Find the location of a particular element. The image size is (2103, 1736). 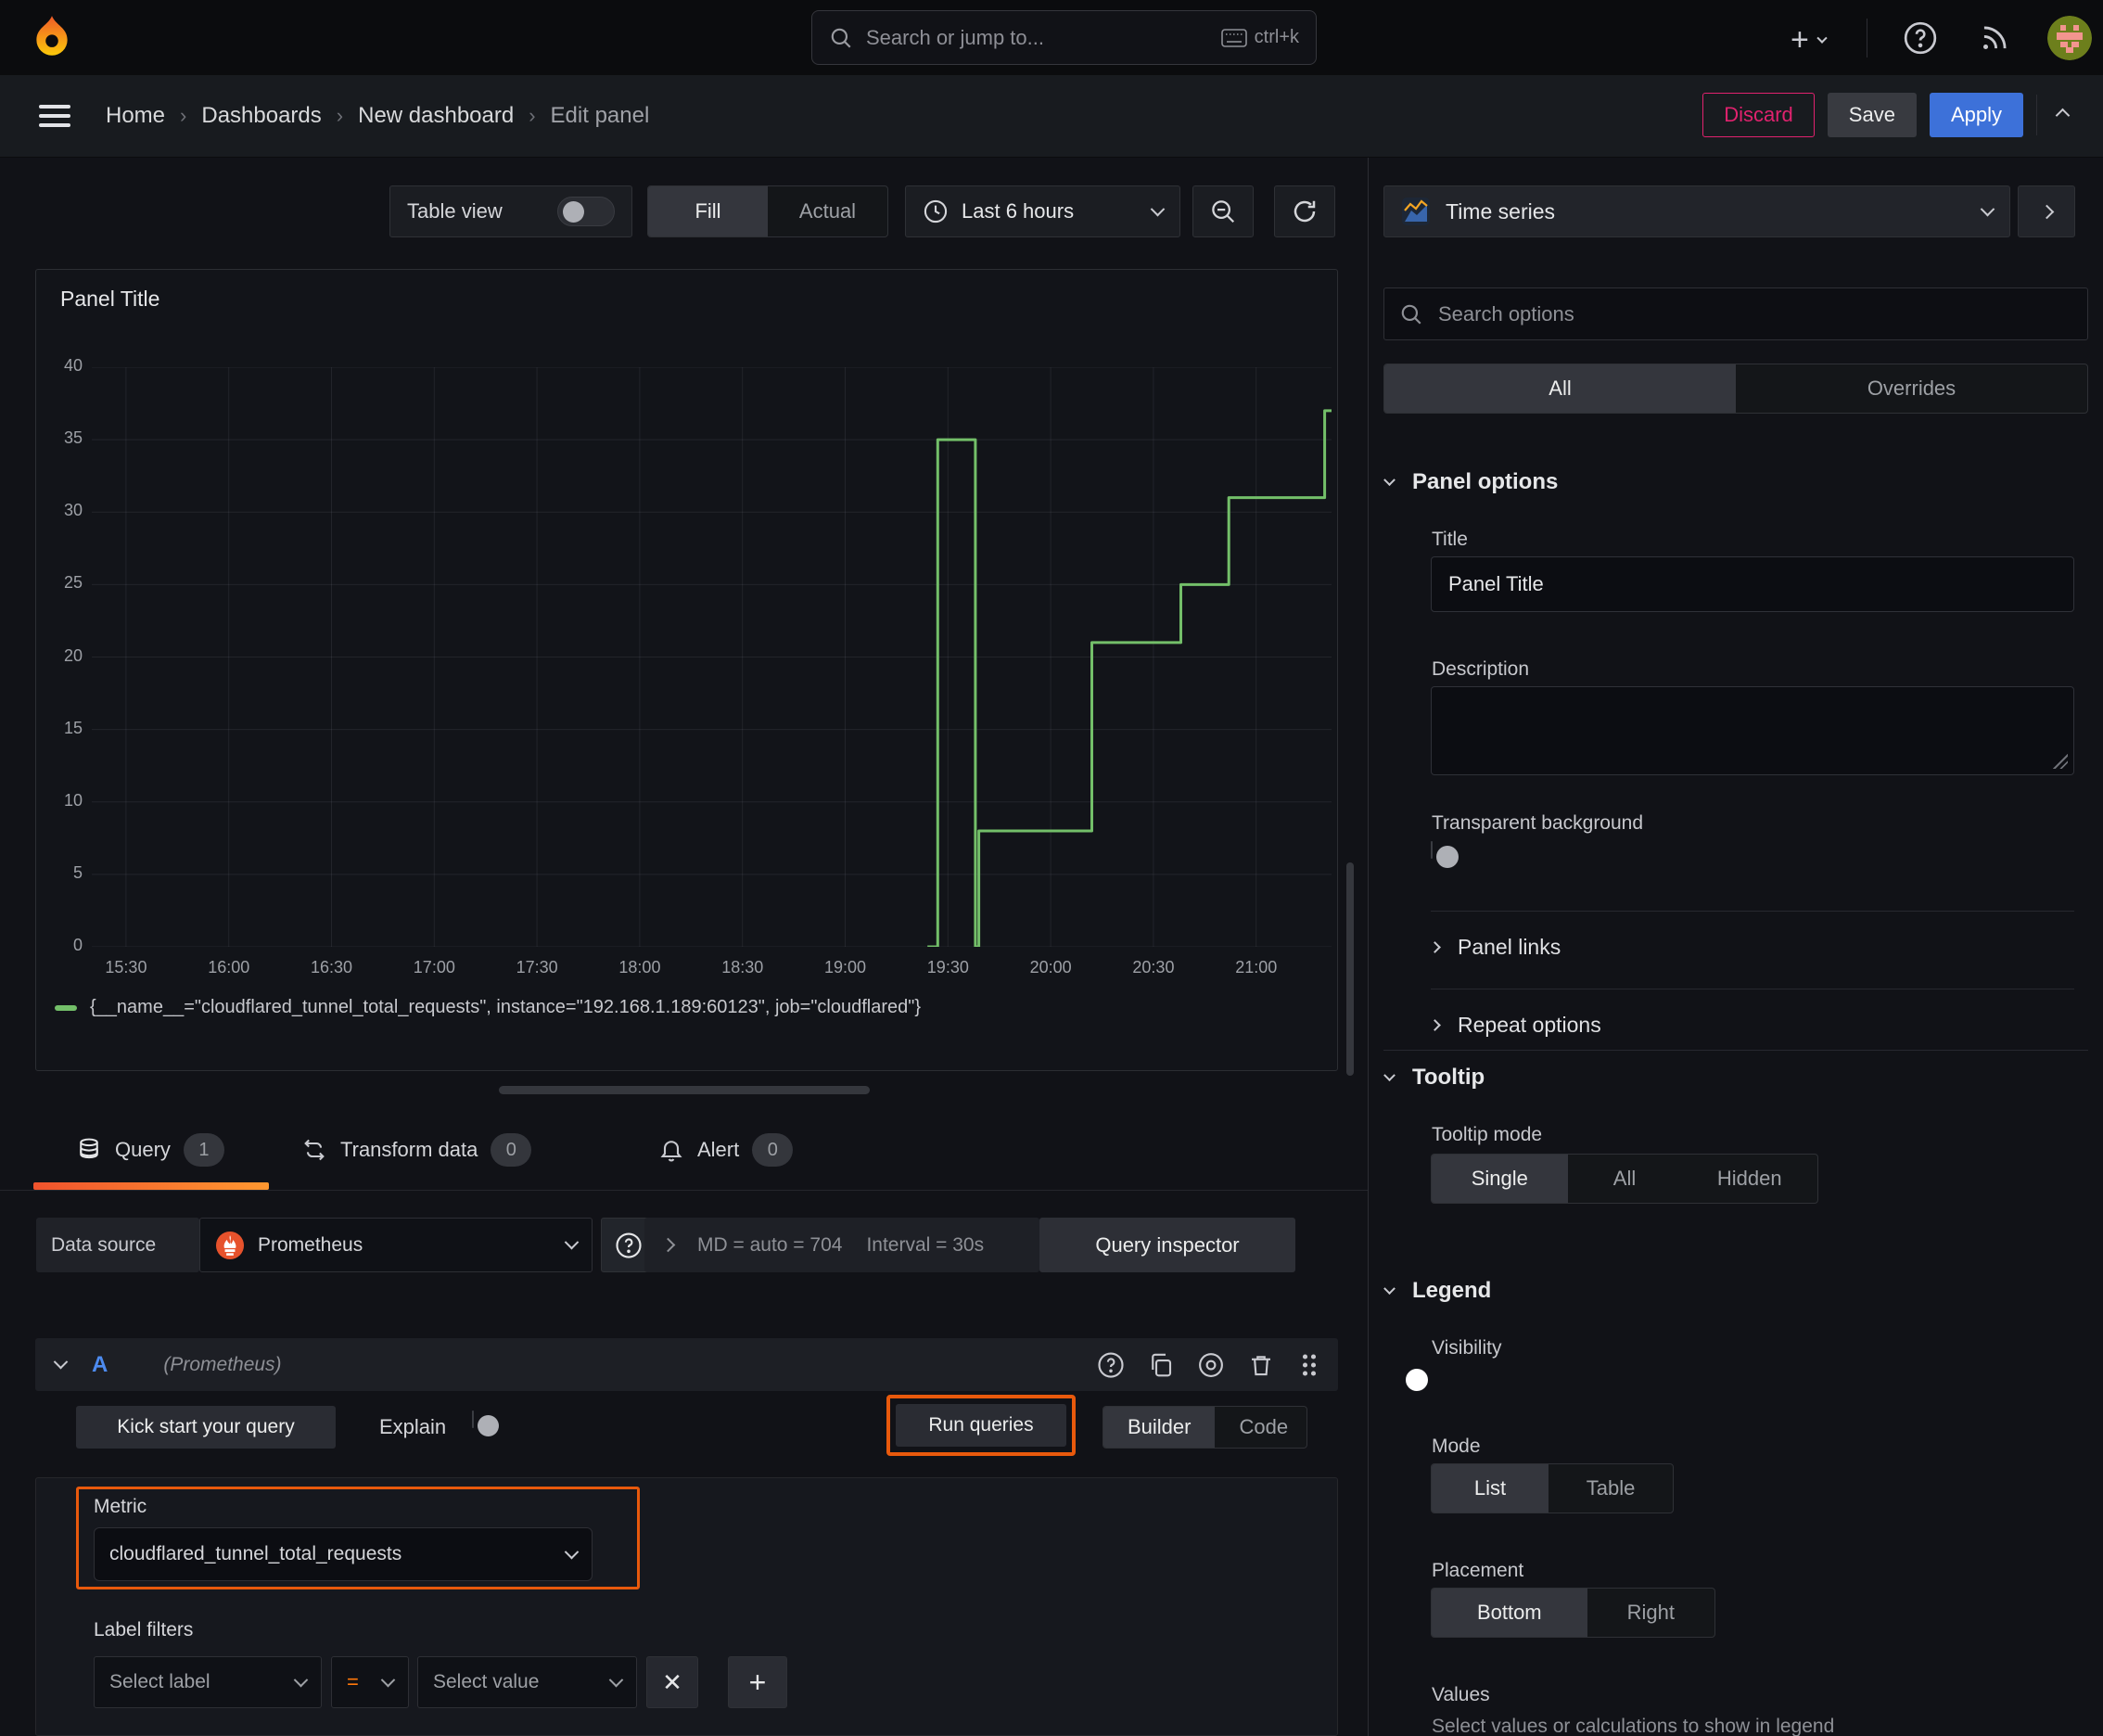

run-queries-highlight: Run queries is located at coordinates (981, 1425).